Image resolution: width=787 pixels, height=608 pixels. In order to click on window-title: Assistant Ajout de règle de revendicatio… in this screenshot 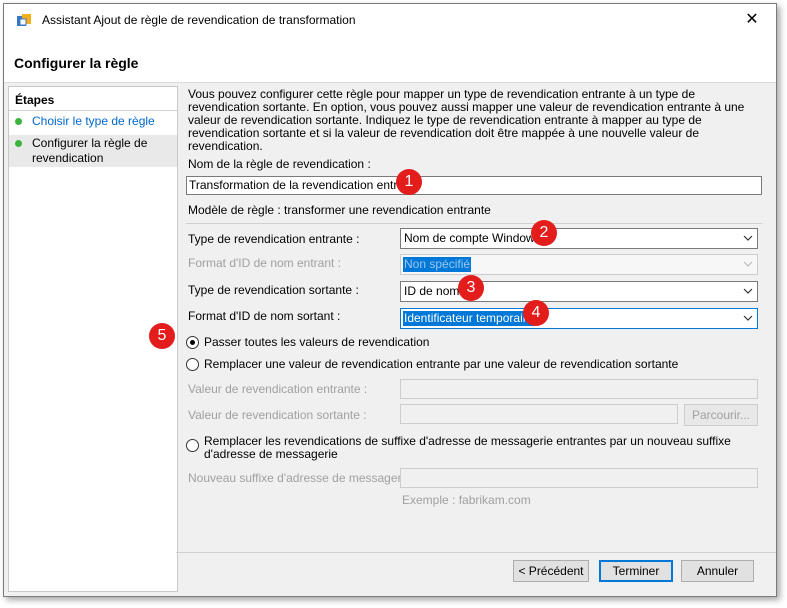, I will do `click(199, 20)`.